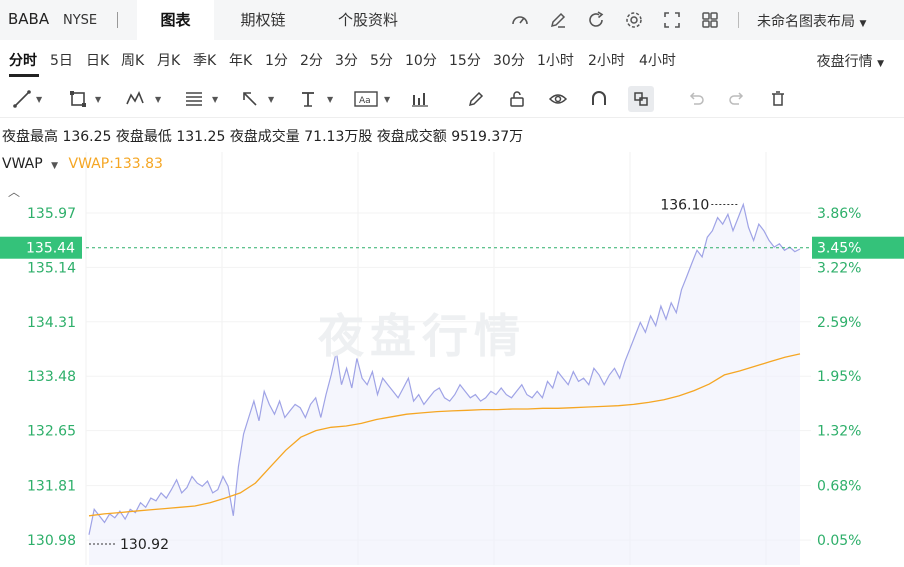 The image size is (904, 567). I want to click on period-1h: 1小时, so click(555, 60).